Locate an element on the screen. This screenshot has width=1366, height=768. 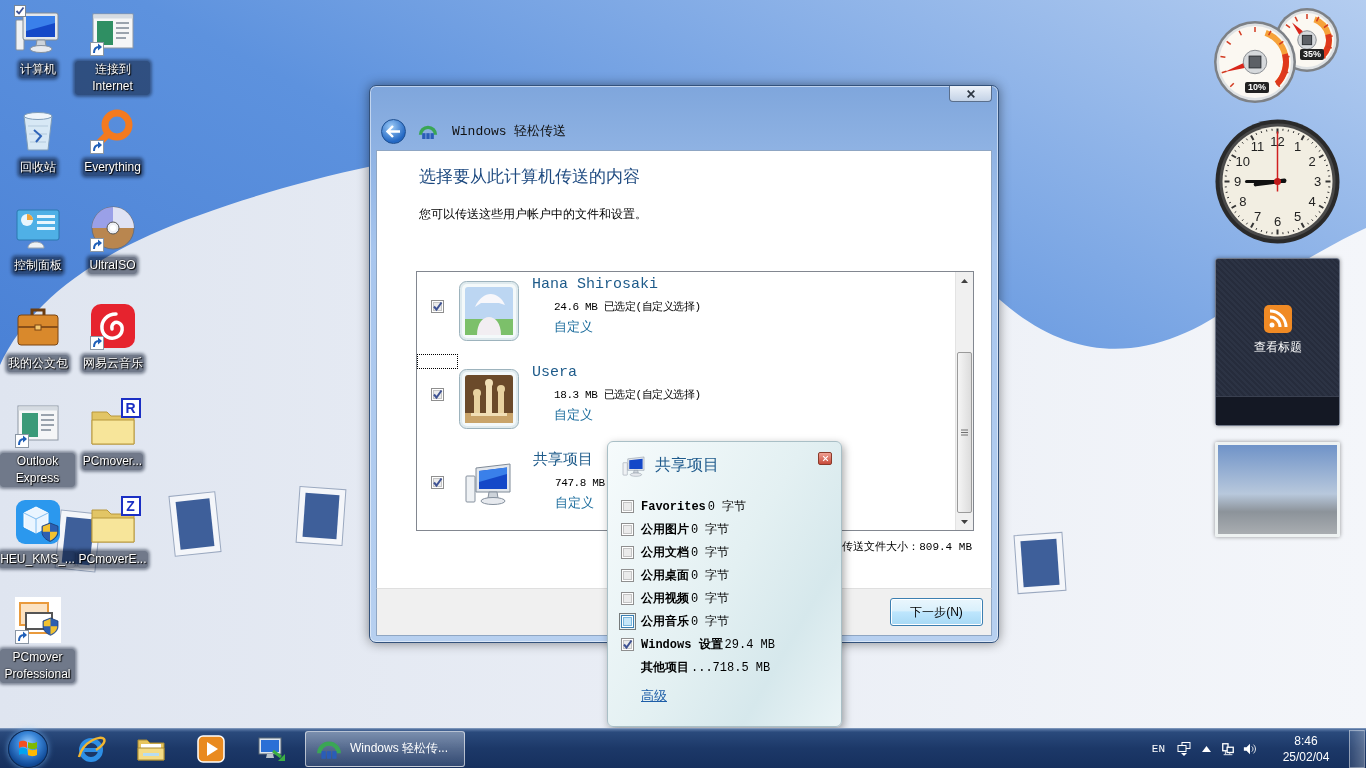
size-text: 747.8 MB is located at coordinates (580, 483).